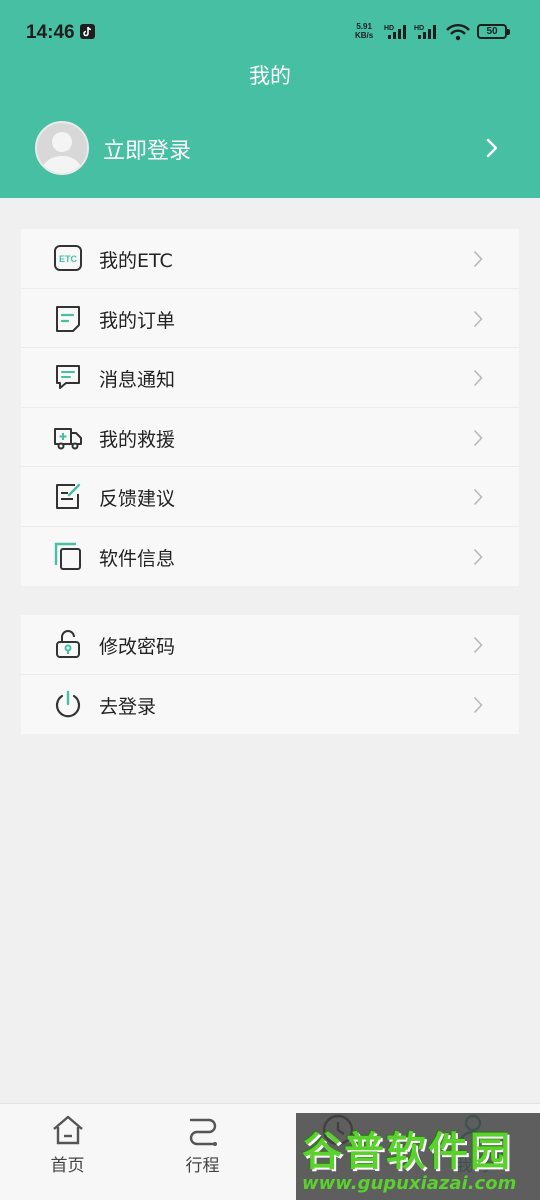 The height and width of the screenshot is (1200, 540). What do you see at coordinates (67, 1166) in the screenshot?
I see `tab-label: 首页` at bounding box center [67, 1166].